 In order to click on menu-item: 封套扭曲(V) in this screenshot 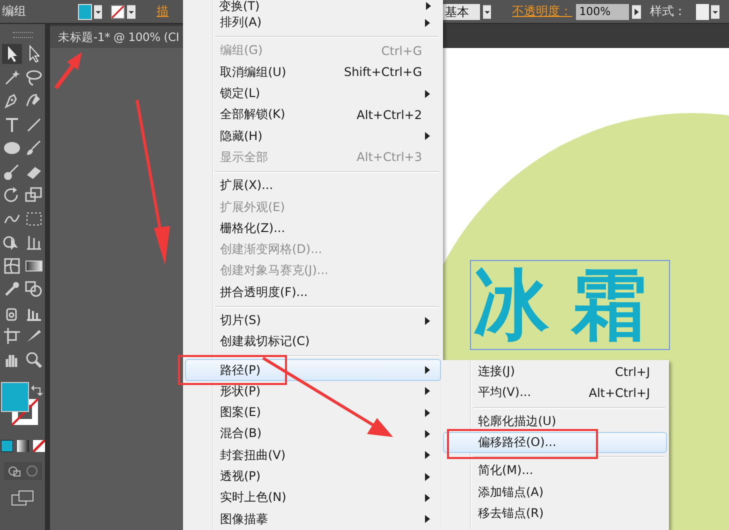, I will do `click(313, 455)`.